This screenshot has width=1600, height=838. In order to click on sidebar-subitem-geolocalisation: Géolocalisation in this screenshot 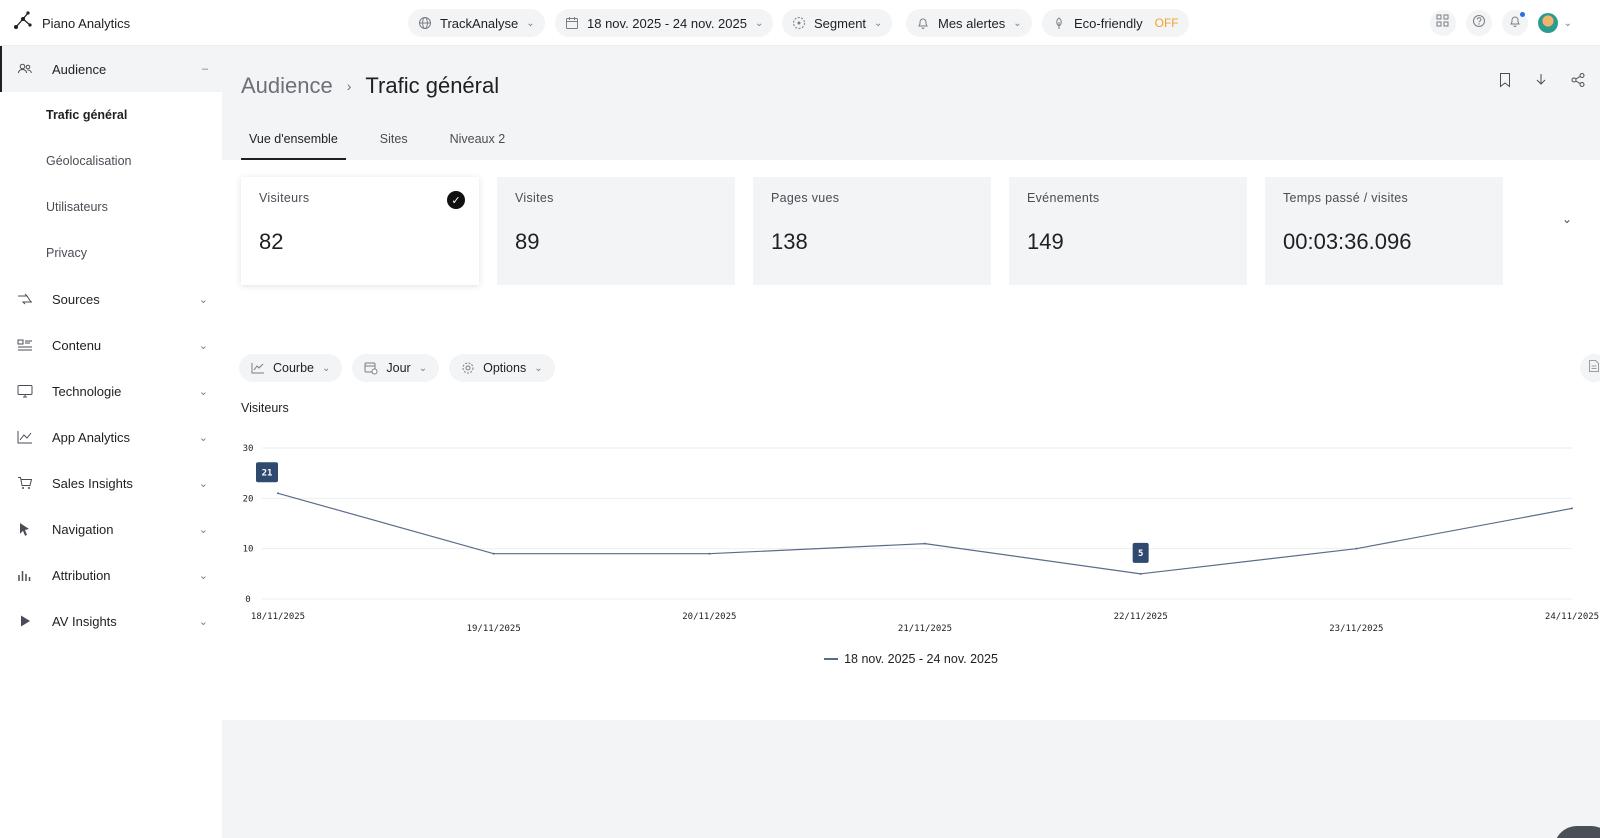, I will do `click(111, 161)`.